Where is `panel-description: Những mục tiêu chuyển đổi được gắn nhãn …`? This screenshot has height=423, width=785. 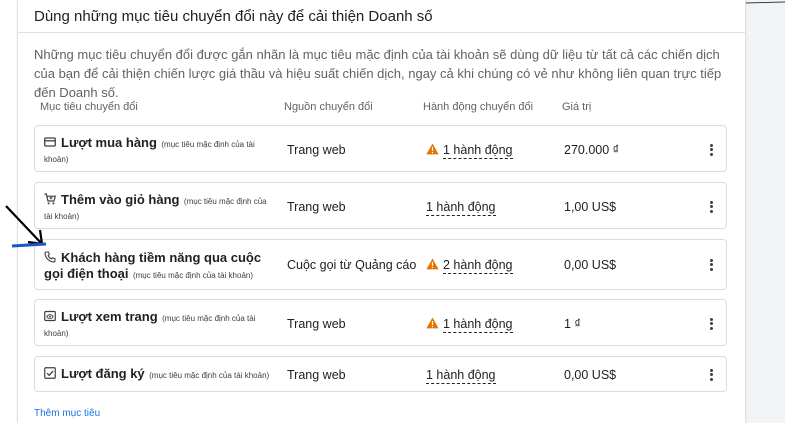
panel-description: Những mục tiêu chuyển đổi được gắn nhãn … is located at coordinates (378, 73).